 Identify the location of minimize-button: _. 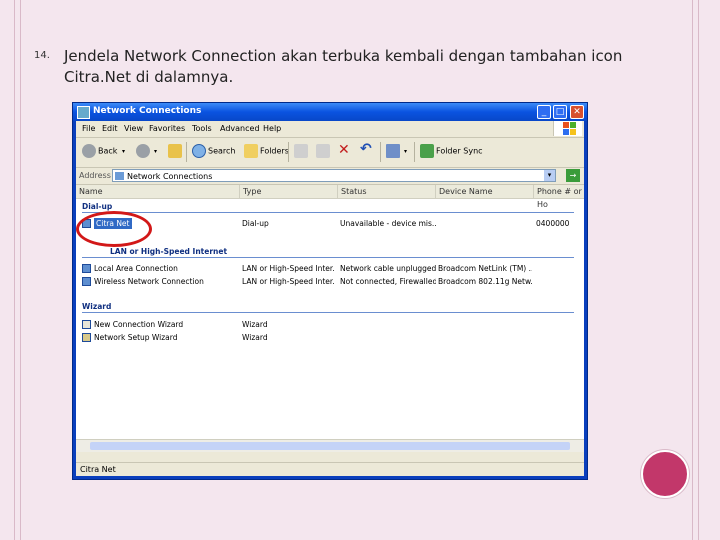
(544, 112).